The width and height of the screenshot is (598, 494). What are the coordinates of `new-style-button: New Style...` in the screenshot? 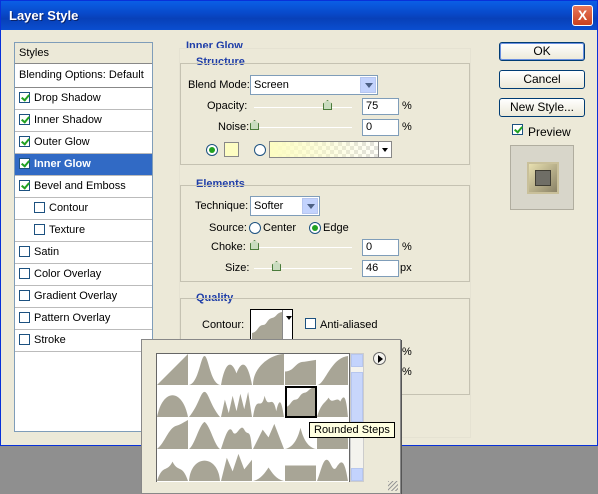 It's located at (542, 107).